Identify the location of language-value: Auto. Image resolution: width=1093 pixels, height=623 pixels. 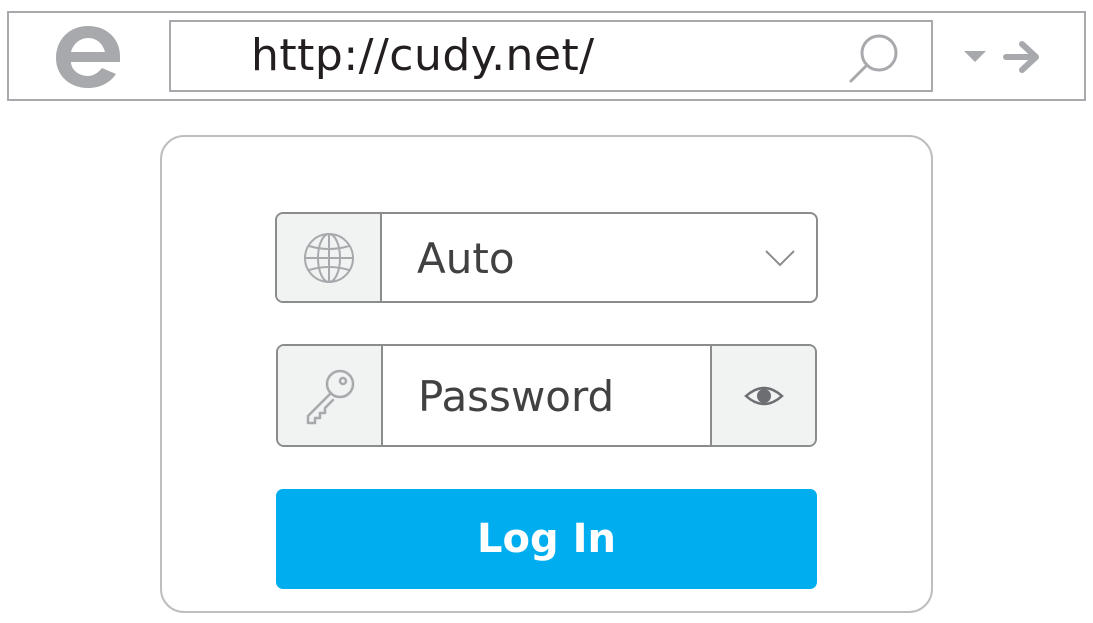
(466, 258).